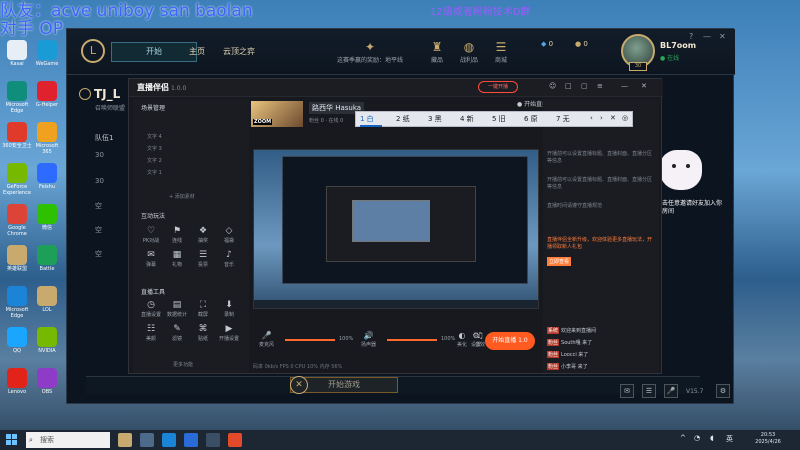 The image size is (800, 450). Describe the element at coordinates (712, 438) in the screenshot. I see `volume-icon: ◖` at that location.